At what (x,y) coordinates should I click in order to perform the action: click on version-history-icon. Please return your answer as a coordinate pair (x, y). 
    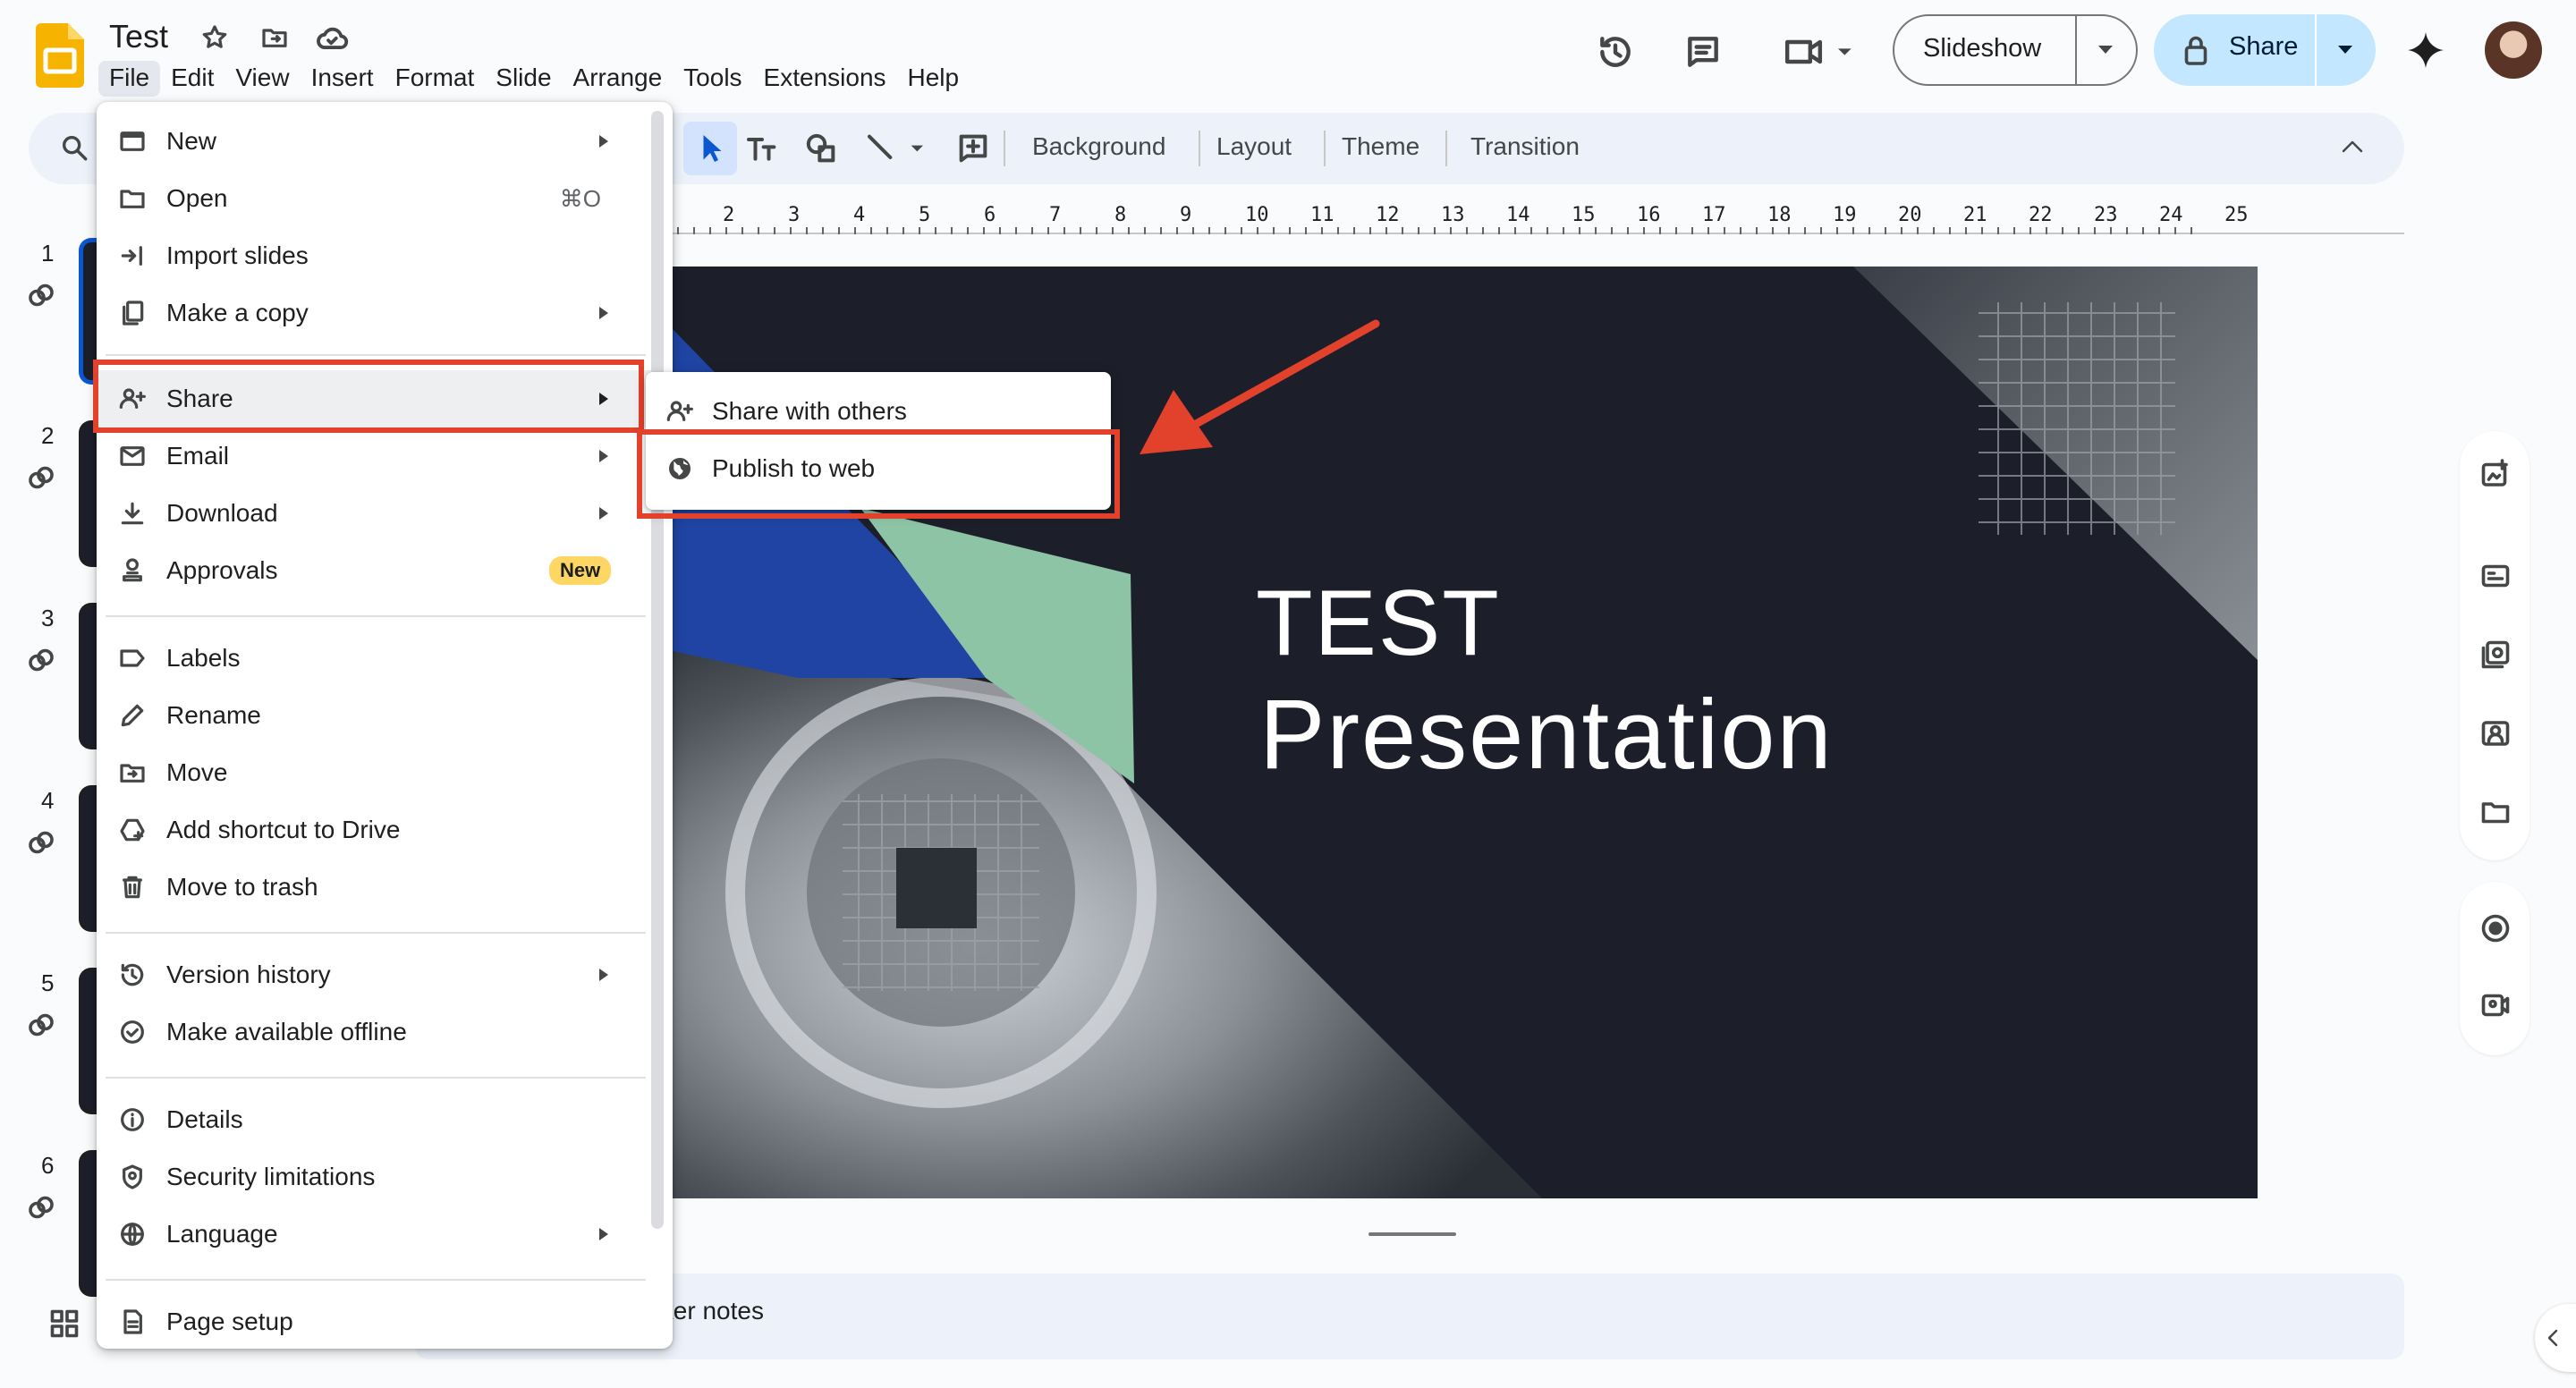
    Looking at the image, I should click on (1615, 52).